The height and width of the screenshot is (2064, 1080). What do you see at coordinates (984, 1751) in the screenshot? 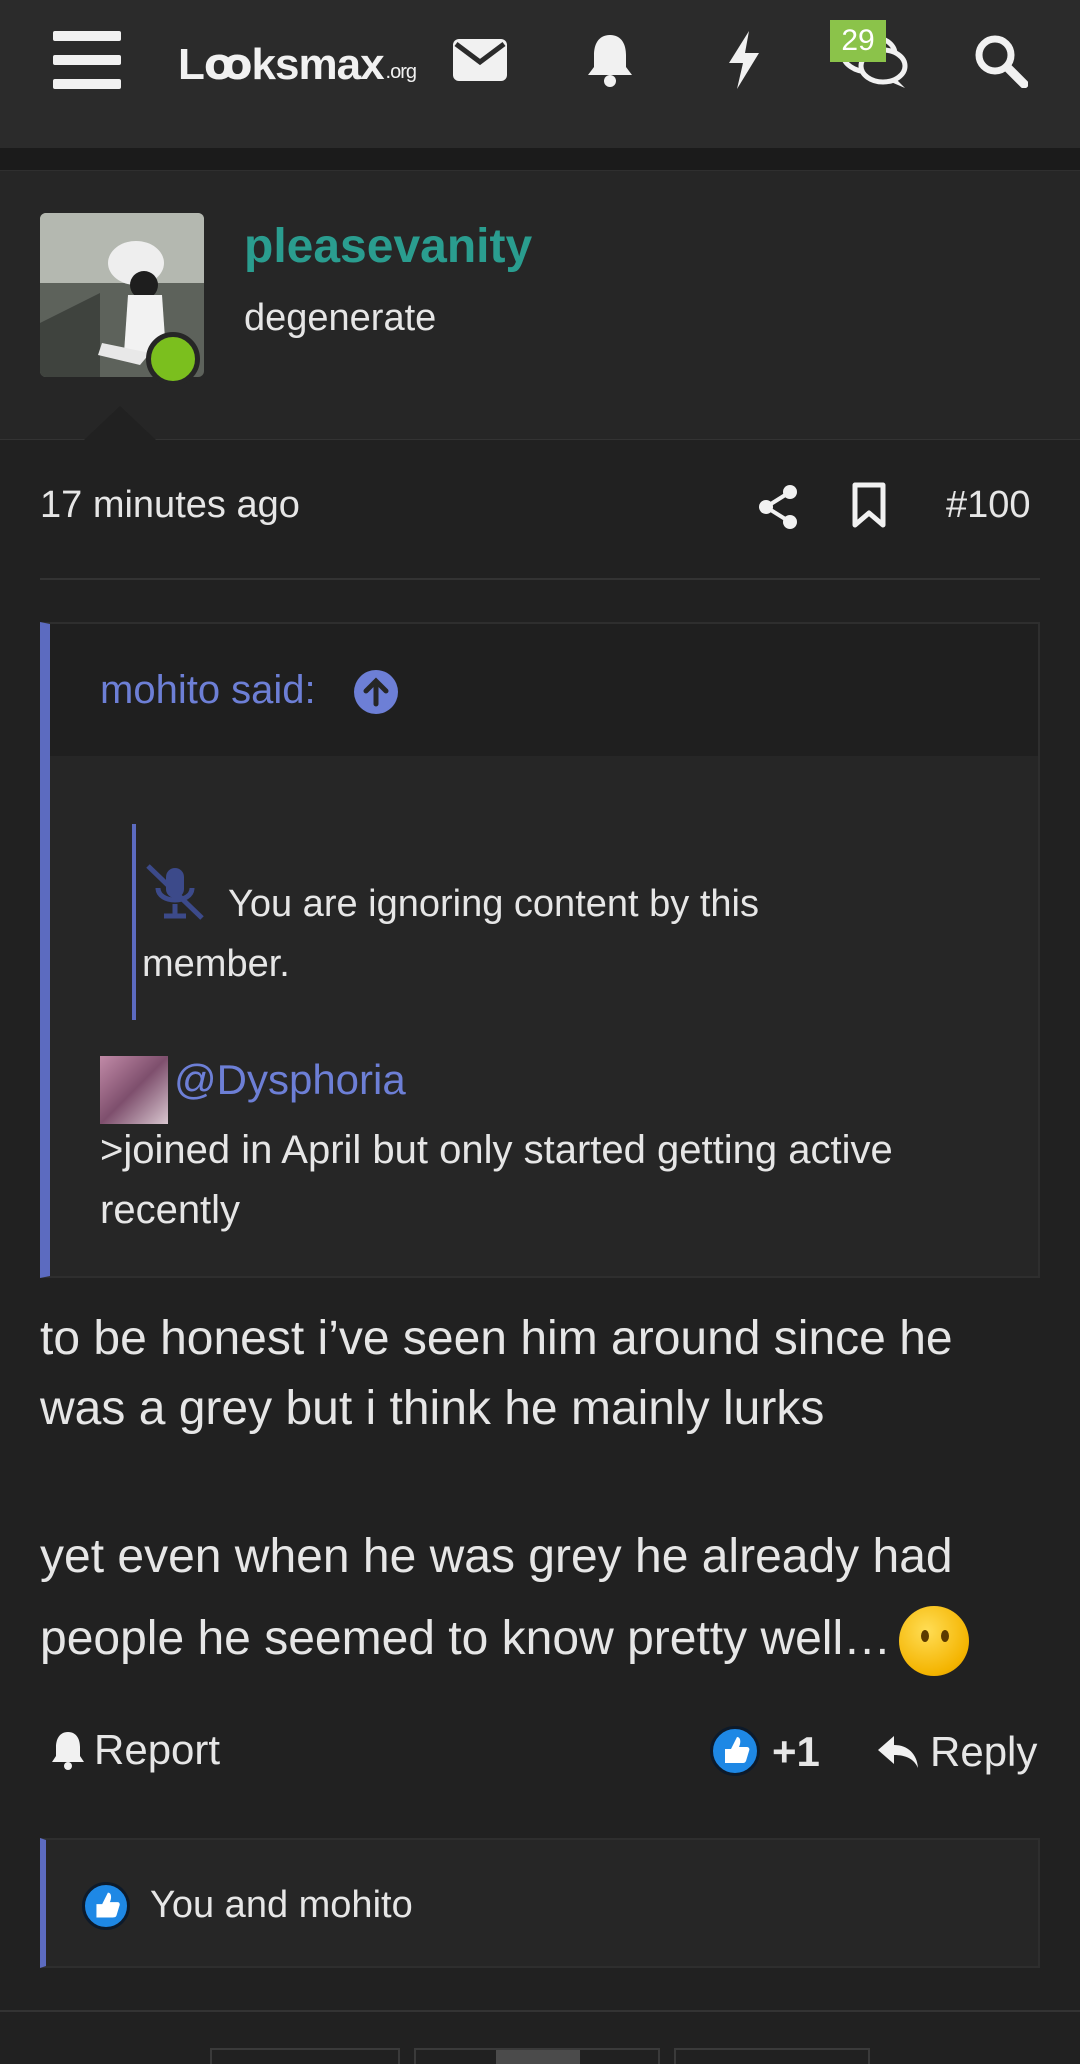
I see `reply-label: Reply` at bounding box center [984, 1751].